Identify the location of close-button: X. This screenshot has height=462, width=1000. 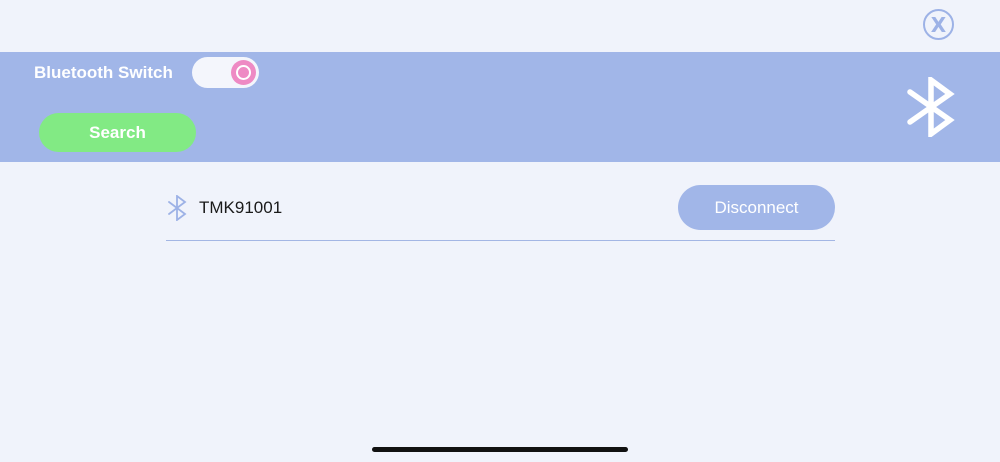
(938, 24).